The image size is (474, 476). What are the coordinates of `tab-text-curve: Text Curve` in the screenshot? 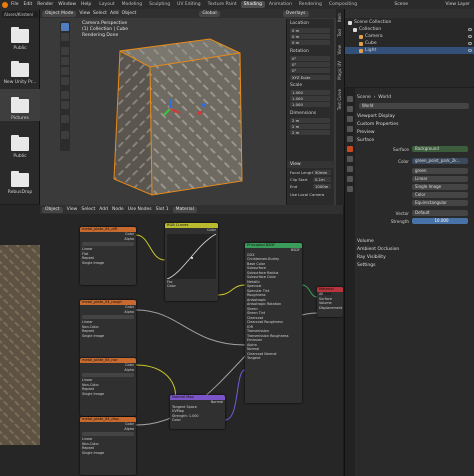 It's located at (340, 99).